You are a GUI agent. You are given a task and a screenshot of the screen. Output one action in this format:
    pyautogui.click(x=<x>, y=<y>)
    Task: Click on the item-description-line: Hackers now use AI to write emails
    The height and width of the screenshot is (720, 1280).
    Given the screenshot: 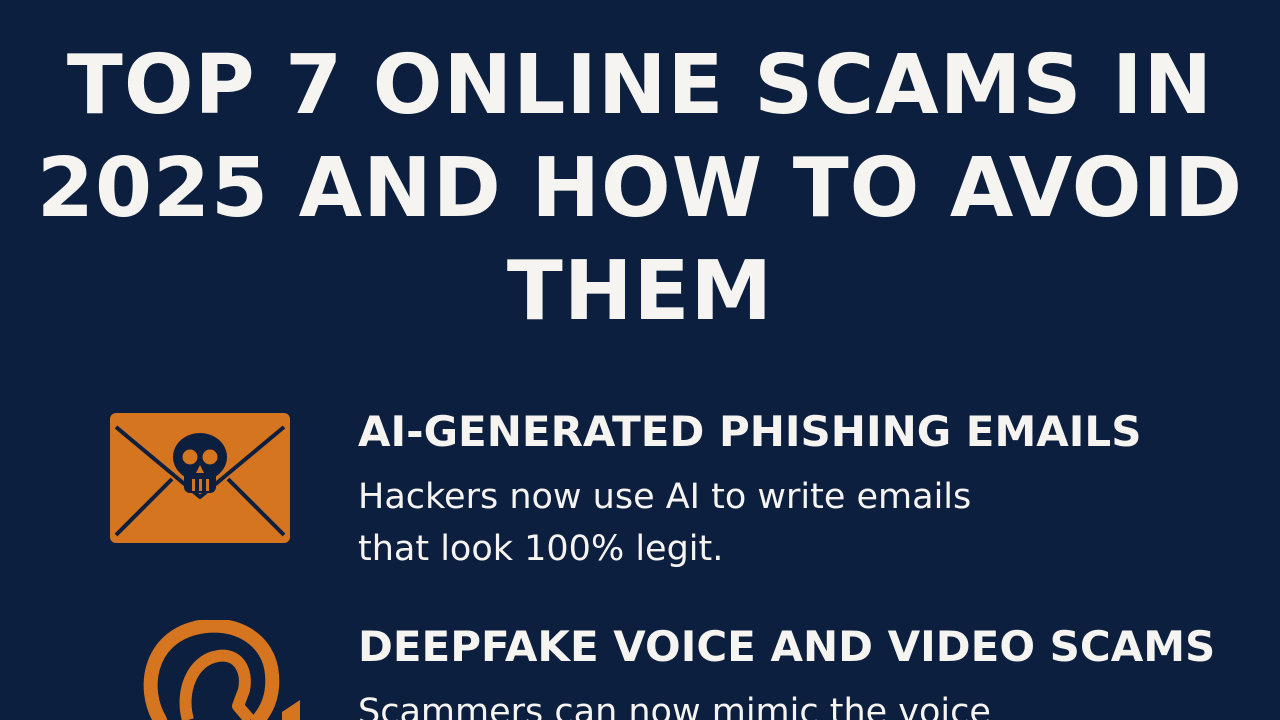 What is the action you would take?
    pyautogui.click(x=665, y=497)
    